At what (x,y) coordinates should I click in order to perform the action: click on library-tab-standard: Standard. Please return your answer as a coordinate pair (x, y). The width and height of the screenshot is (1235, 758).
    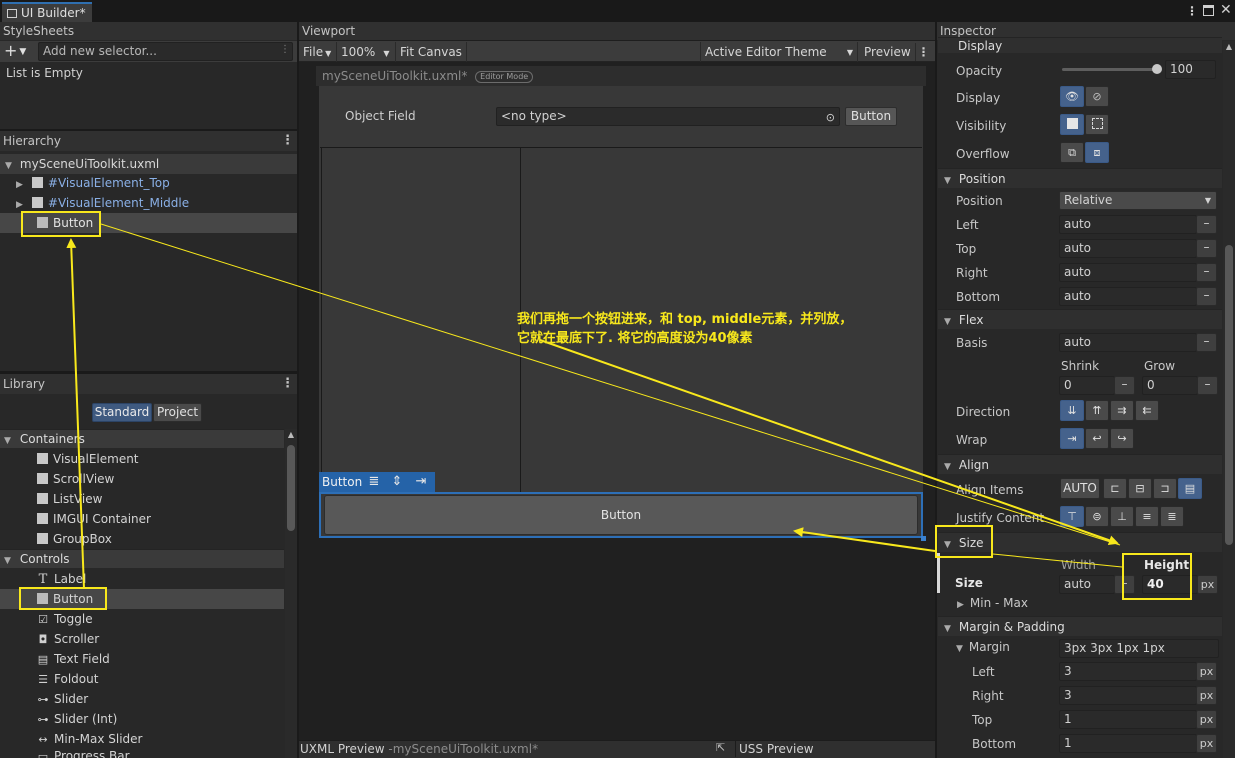
    Looking at the image, I should click on (122, 412).